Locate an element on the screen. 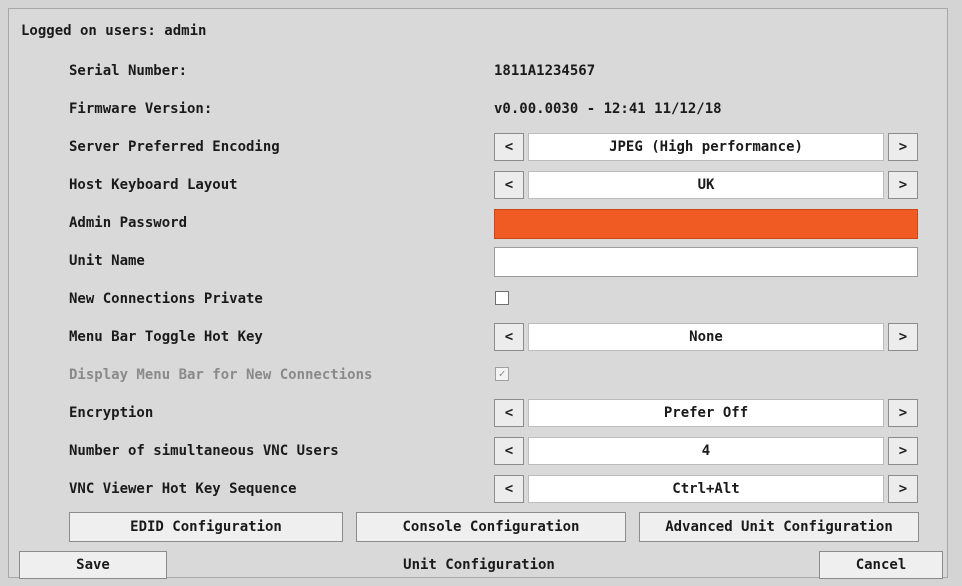 This screenshot has height=586, width=962. admin-password-label: Admin Password is located at coordinates (128, 223).